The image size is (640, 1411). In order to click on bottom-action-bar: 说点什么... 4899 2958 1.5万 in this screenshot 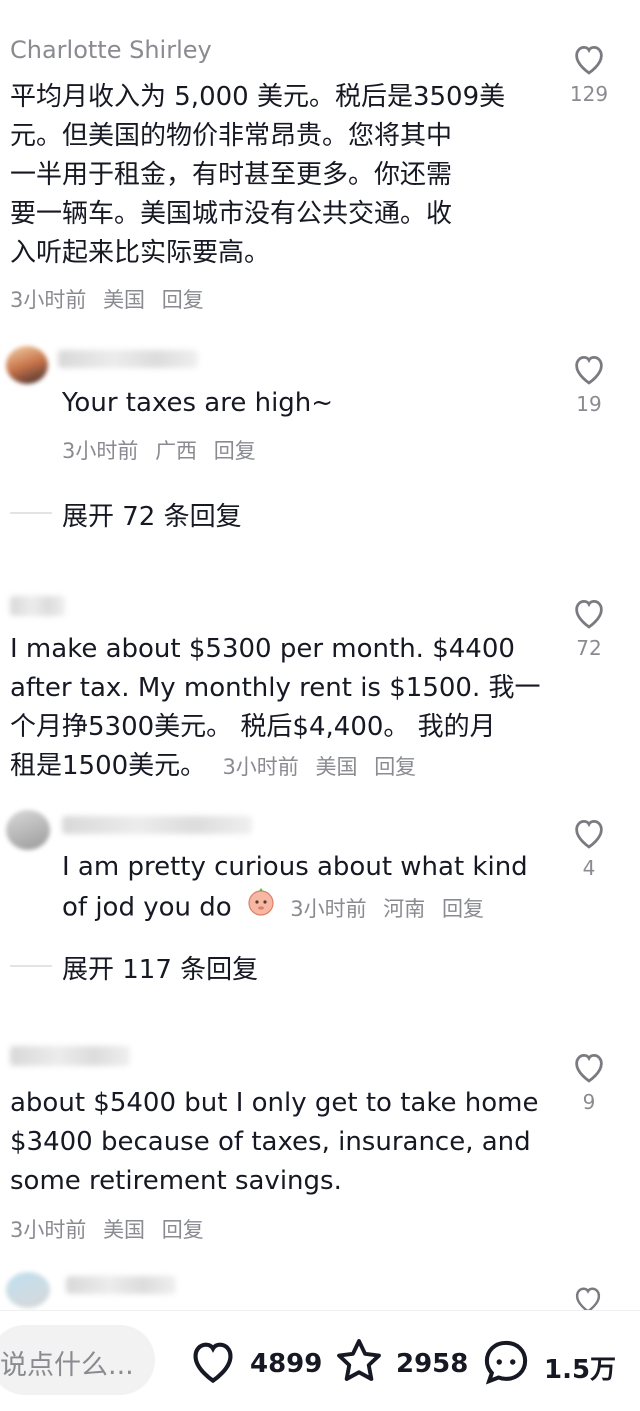, I will do `click(320, 1360)`.